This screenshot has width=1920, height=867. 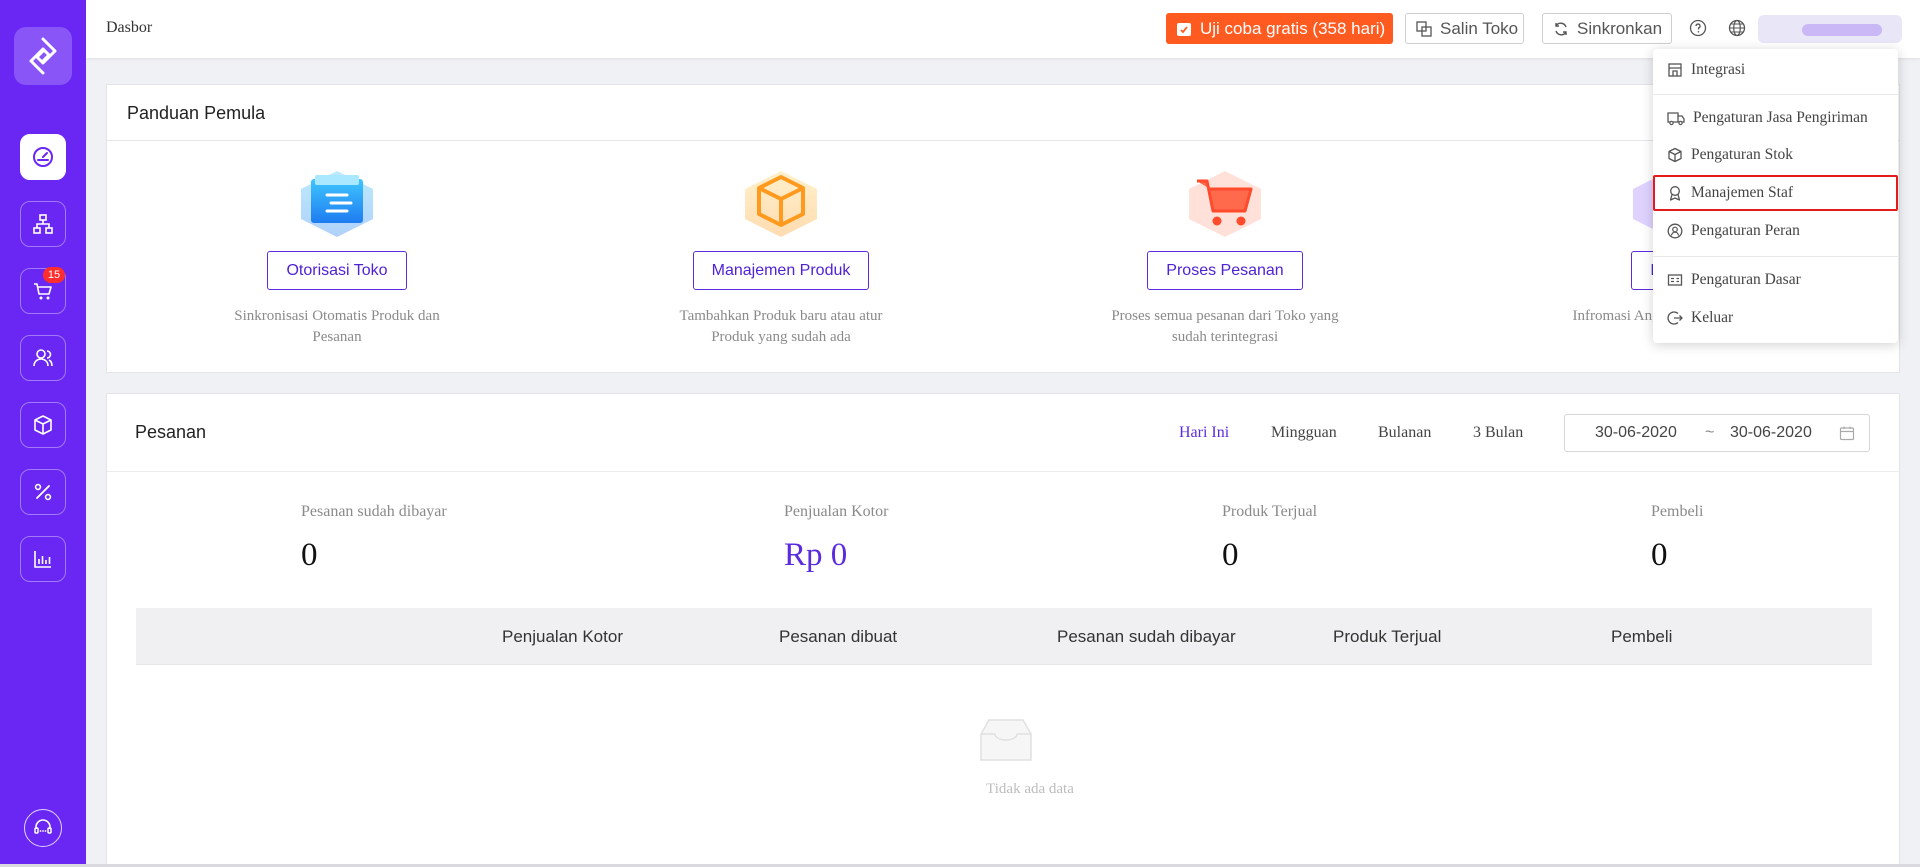 I want to click on percent-icon, so click(x=43, y=492).